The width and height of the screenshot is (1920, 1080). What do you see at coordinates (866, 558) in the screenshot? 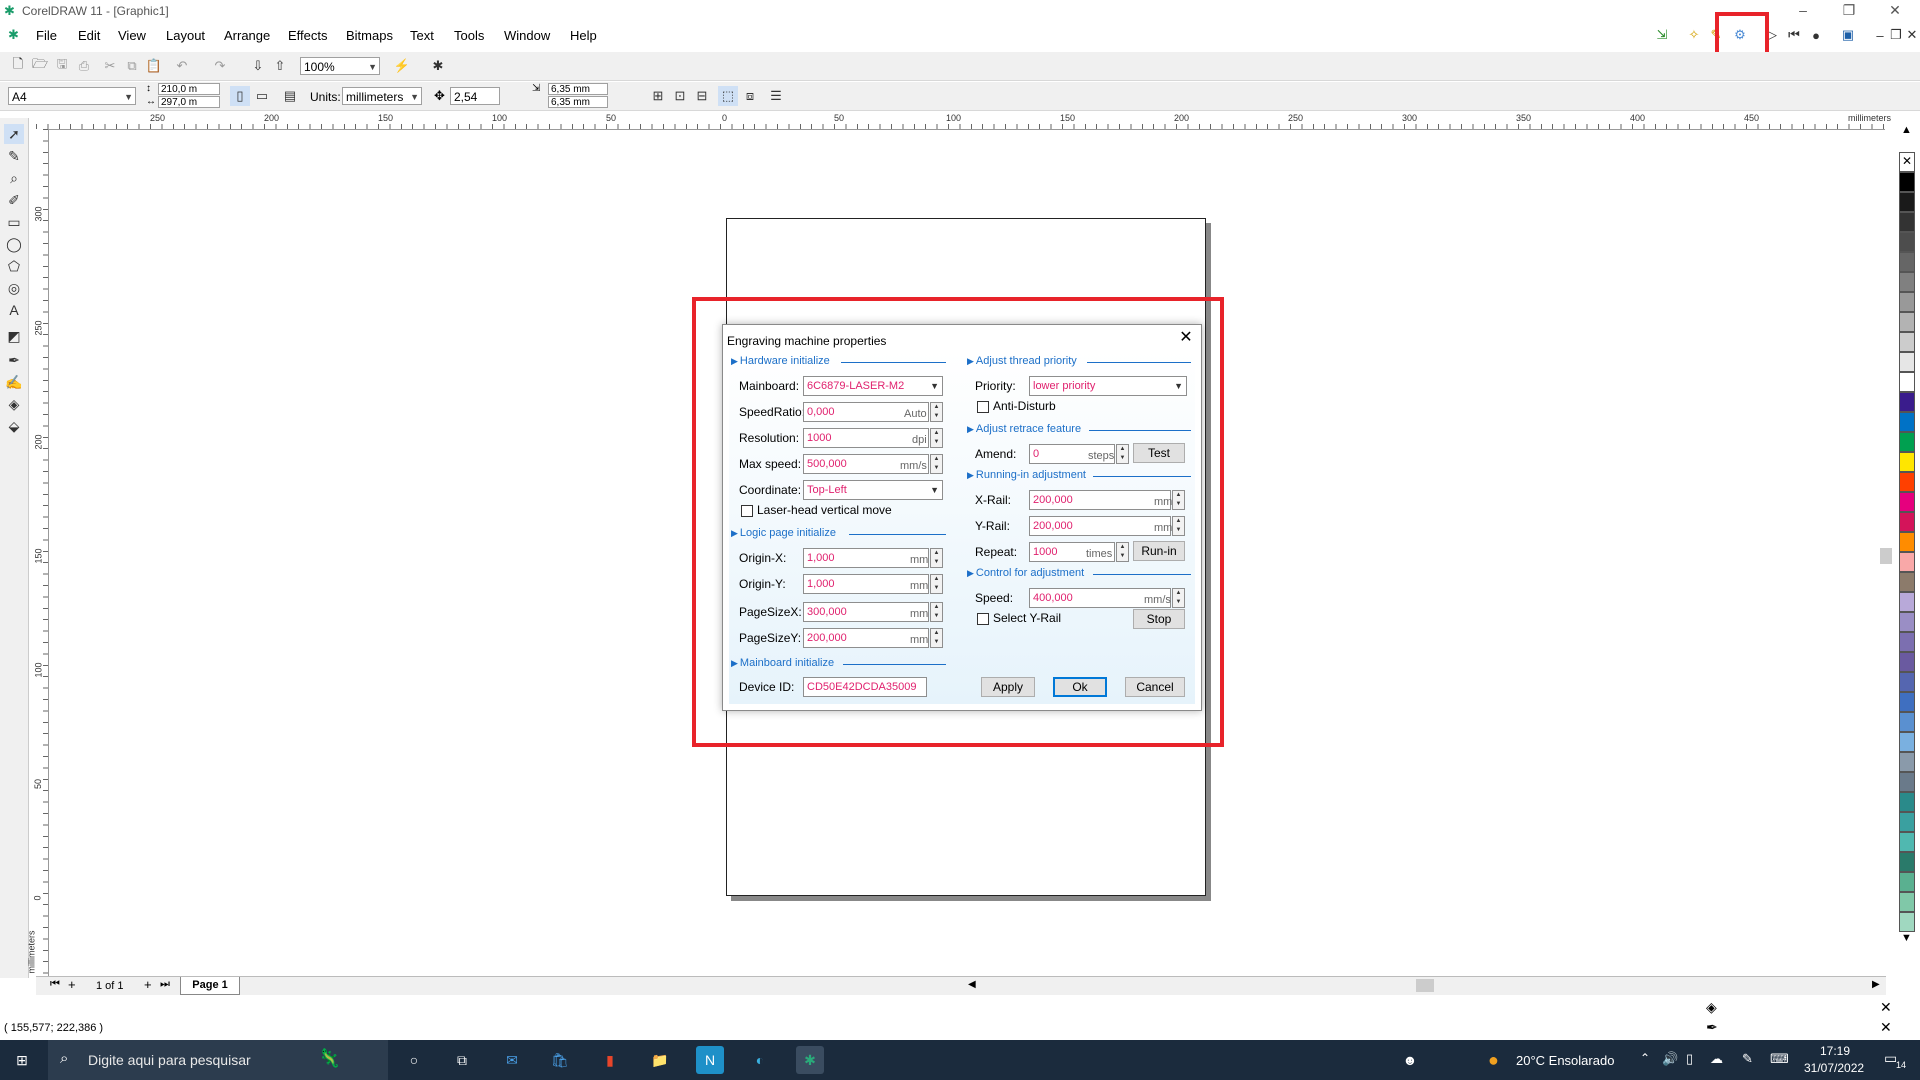
I see `originx-field: 1,000 mm` at bounding box center [866, 558].